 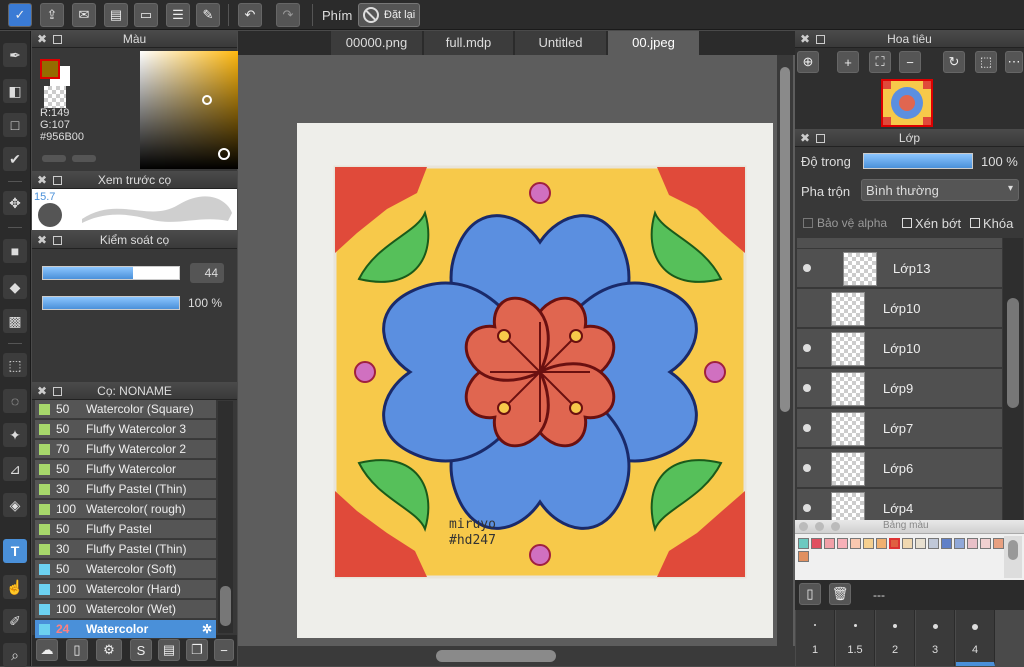 I want to click on text-tool-icon: T, so click(x=15, y=551).